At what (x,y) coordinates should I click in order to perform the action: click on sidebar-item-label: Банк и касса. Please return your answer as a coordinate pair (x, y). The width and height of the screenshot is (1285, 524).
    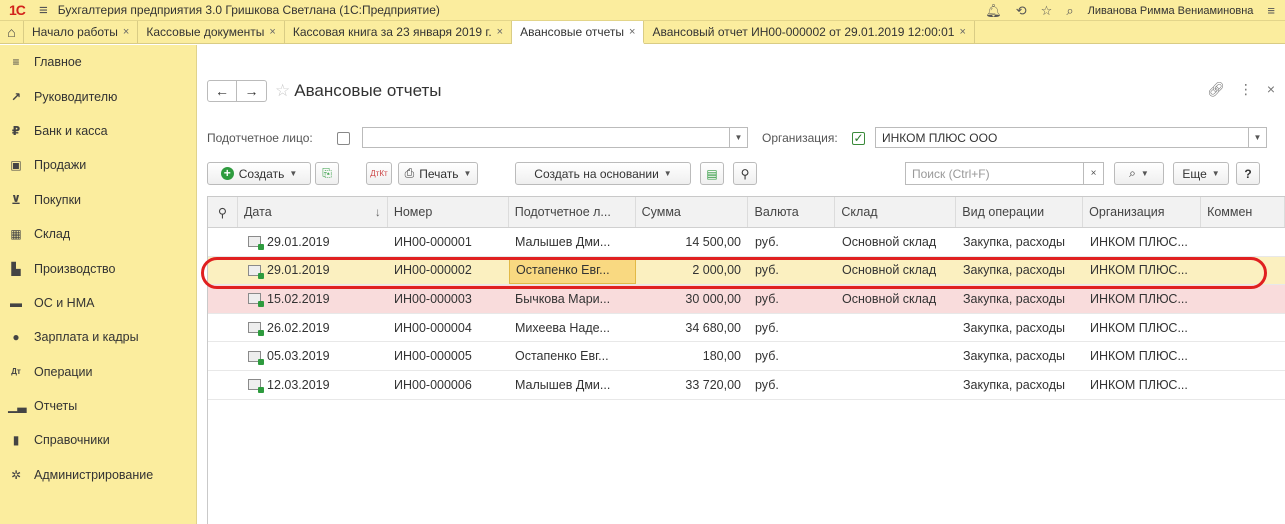
    Looking at the image, I should click on (71, 130).